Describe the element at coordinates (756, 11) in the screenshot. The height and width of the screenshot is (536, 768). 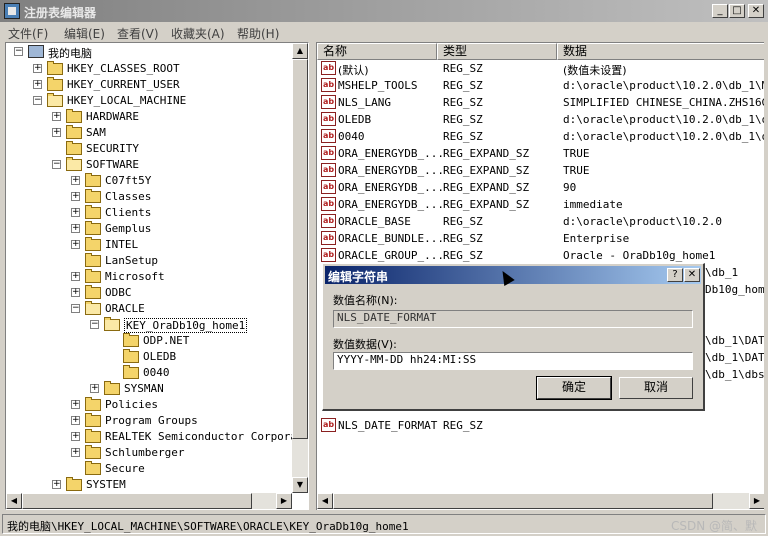
I see `close-button: ✕` at that location.